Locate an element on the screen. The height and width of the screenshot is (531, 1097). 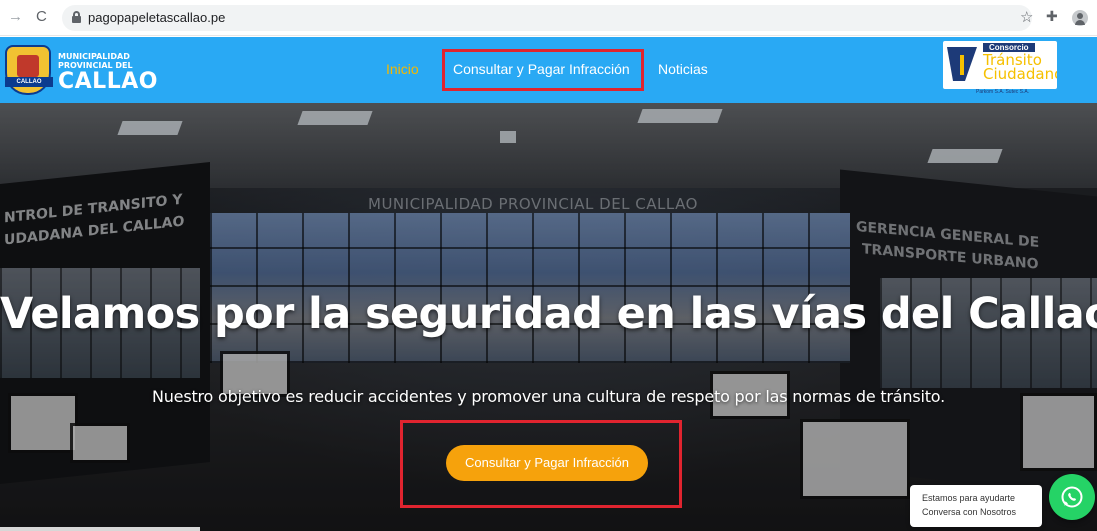
logo-parkom-label: Parkom S.A. Sutec S.A. is located at coordinates (1003, 92).